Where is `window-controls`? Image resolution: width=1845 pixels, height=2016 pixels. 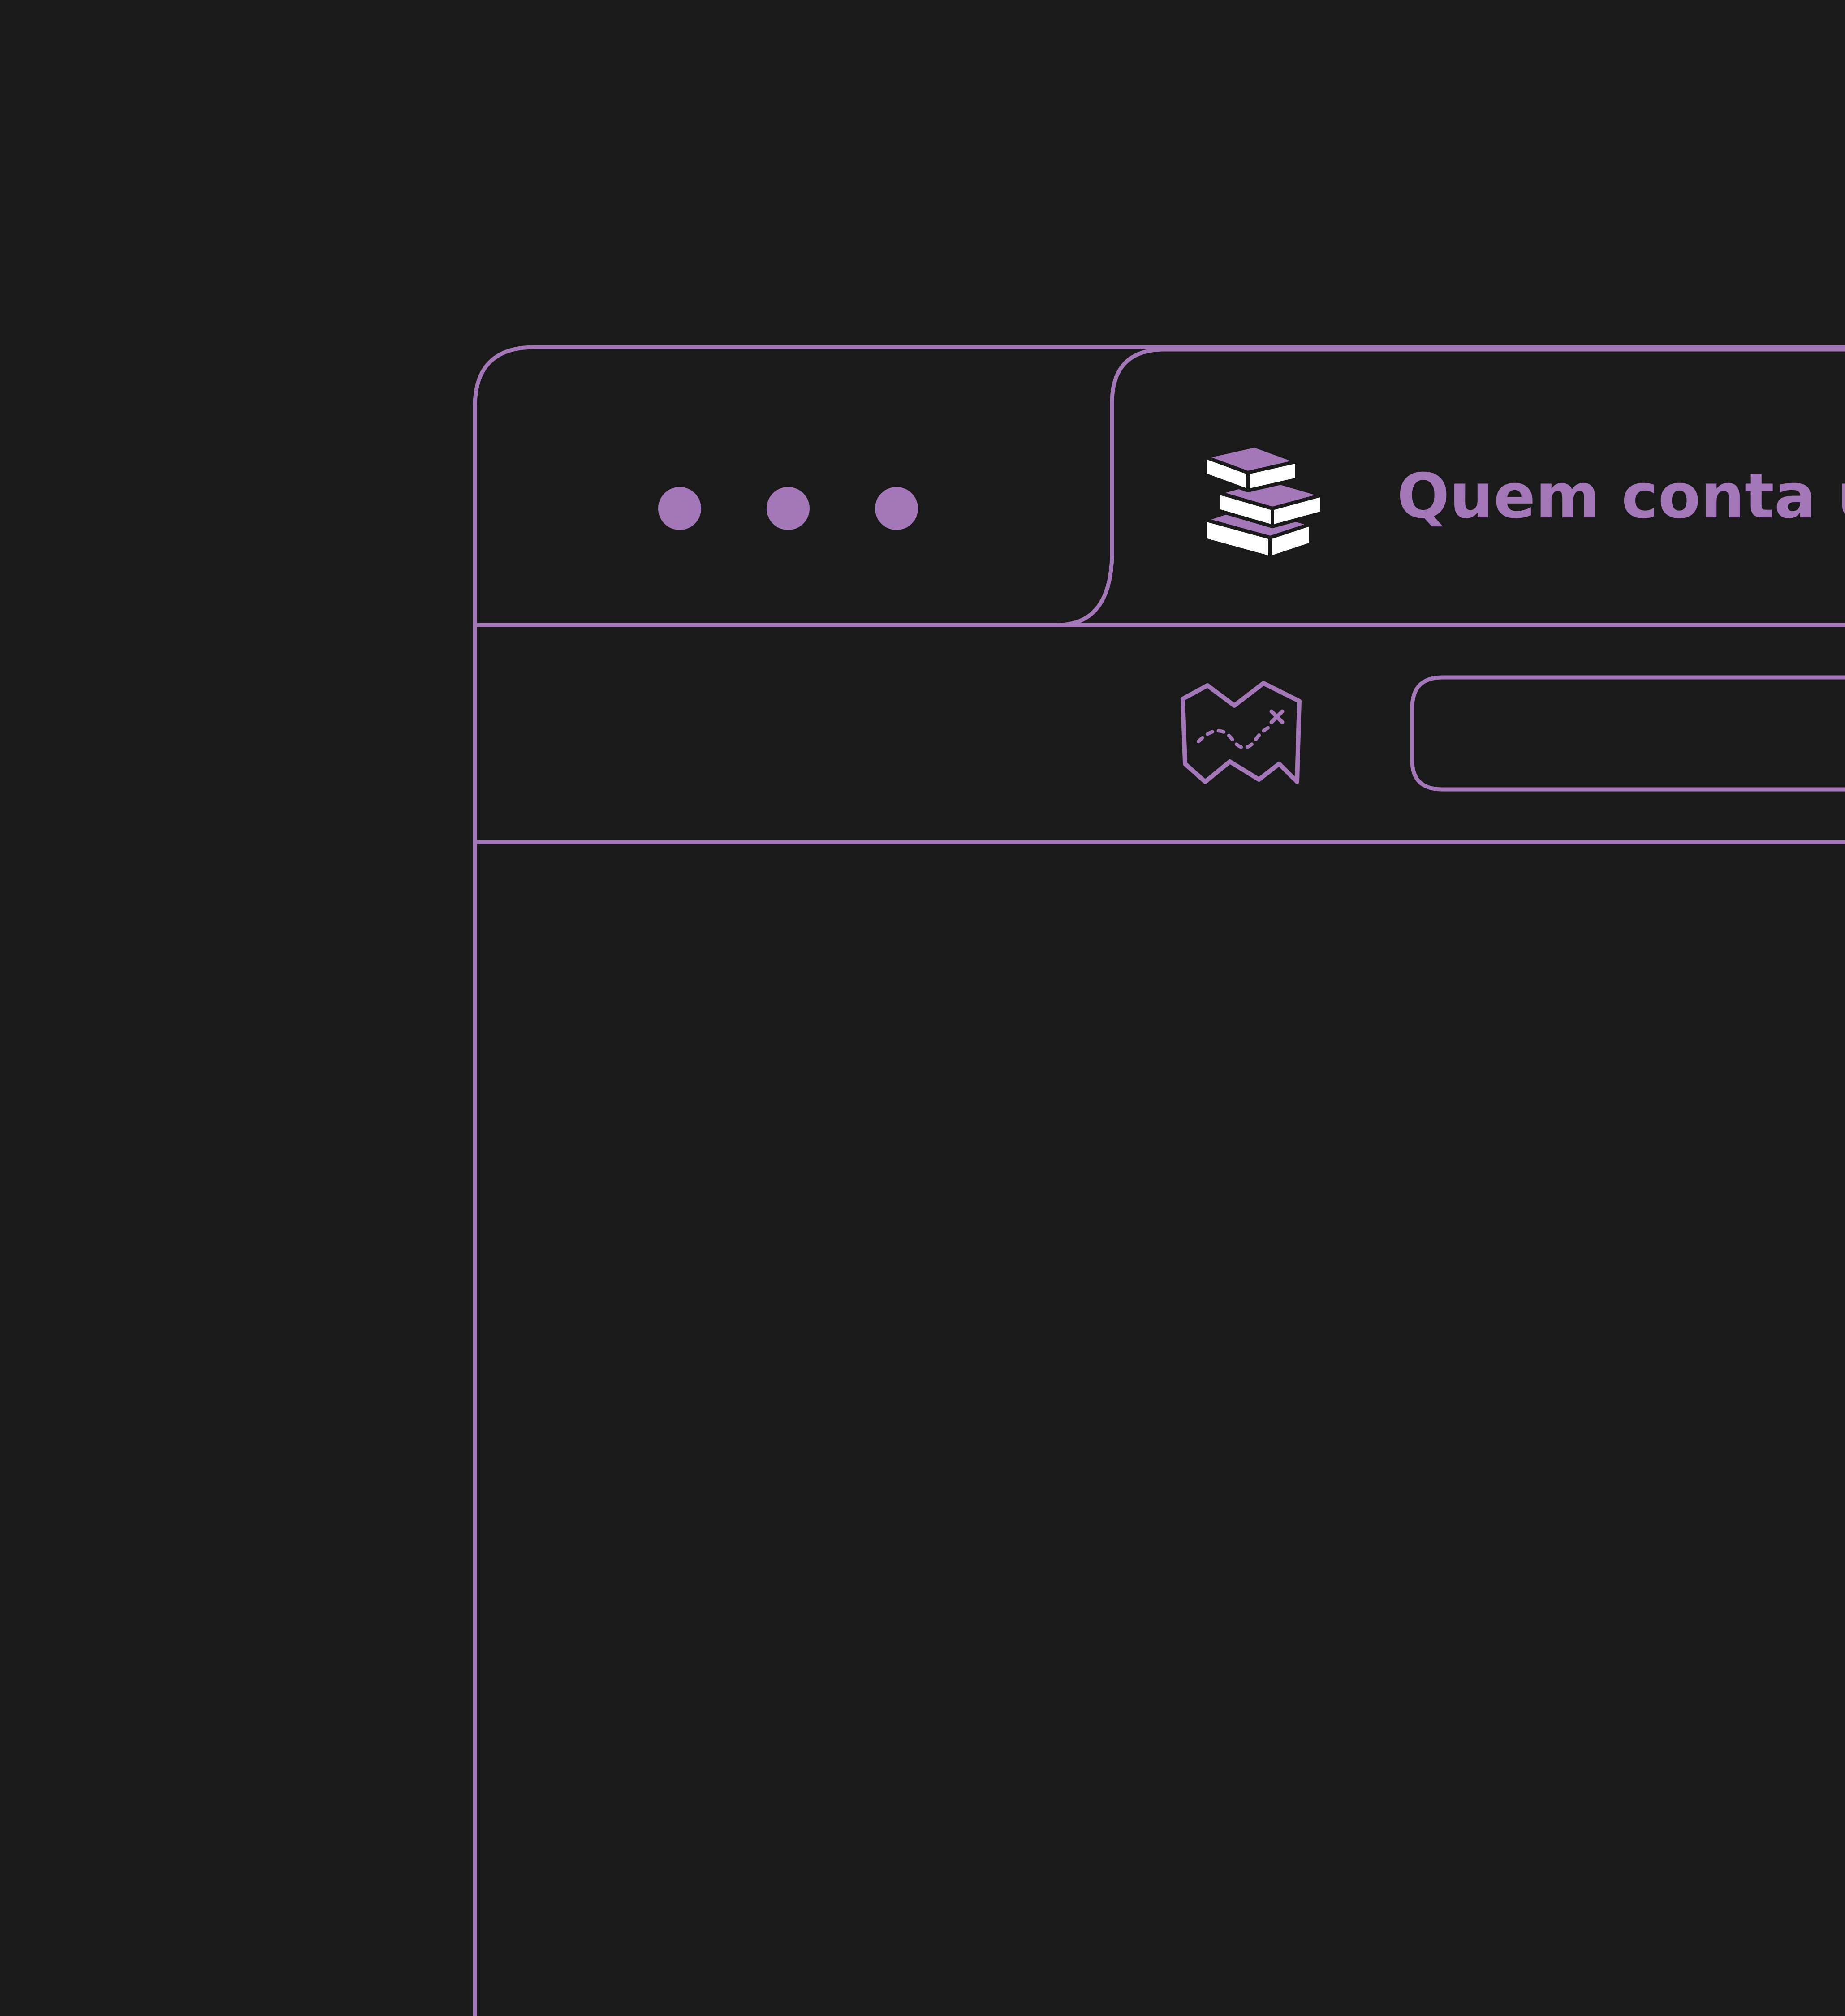 window-controls is located at coordinates (788, 508).